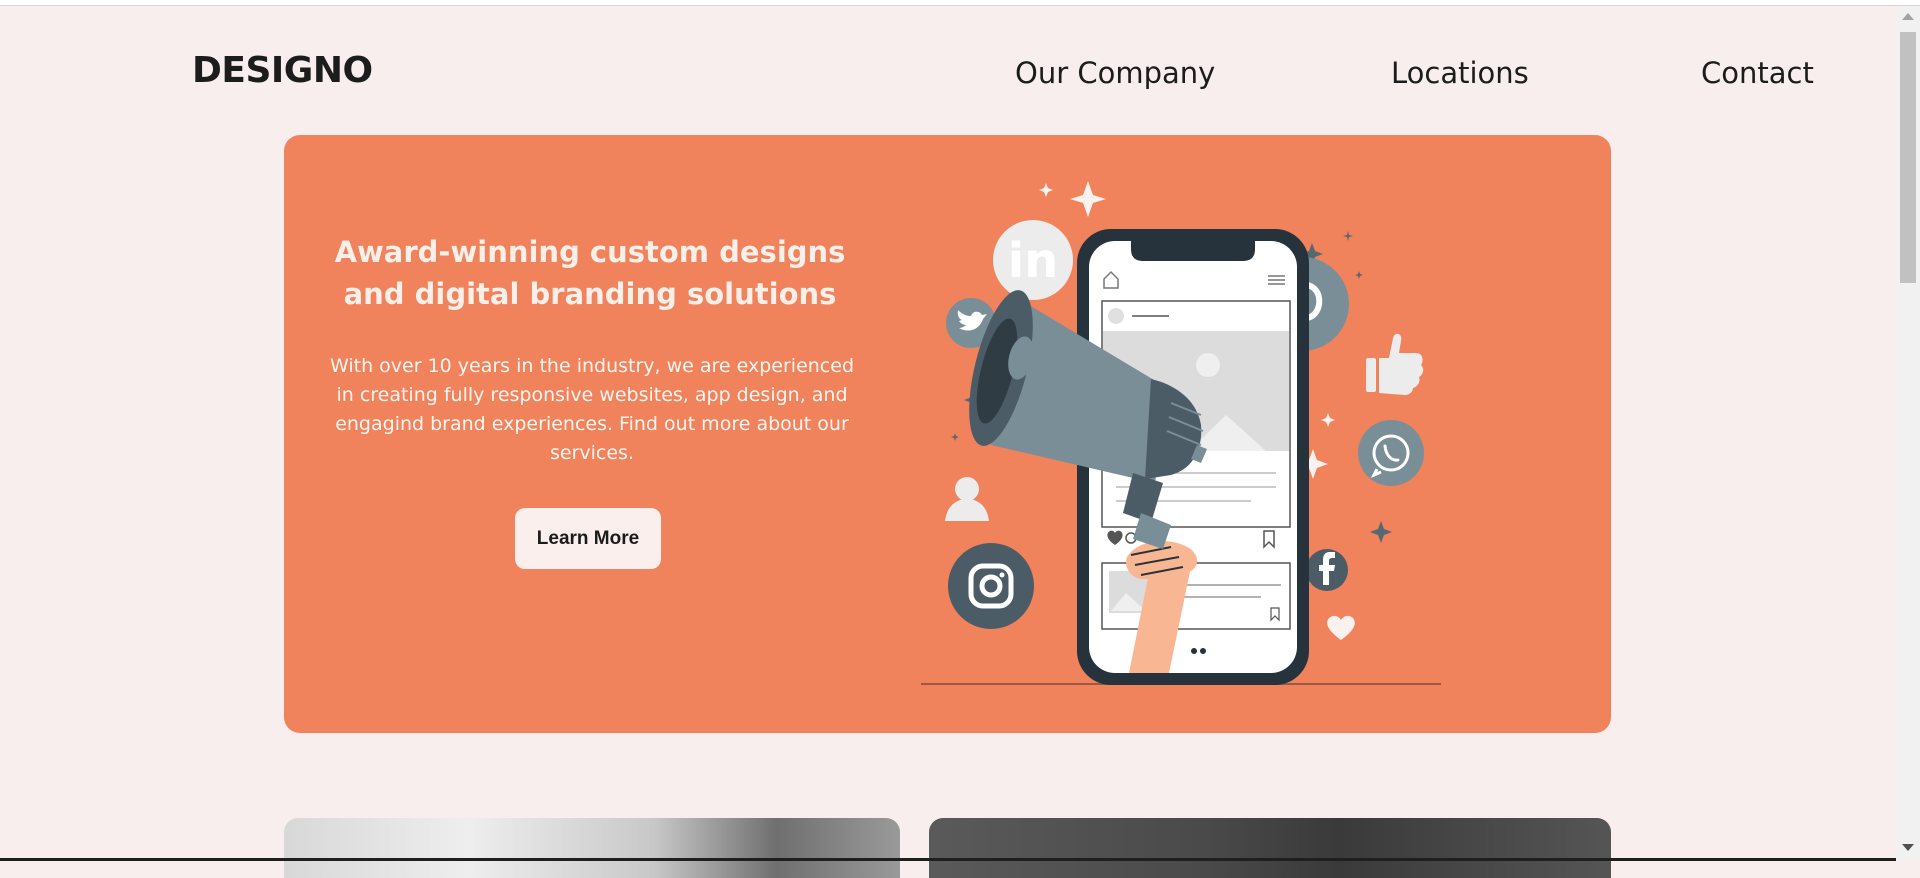 Image resolution: width=1920 pixels, height=878 pixels. Describe the element at coordinates (1908, 16) in the screenshot. I see `scroll-up-arrow-icon` at that location.